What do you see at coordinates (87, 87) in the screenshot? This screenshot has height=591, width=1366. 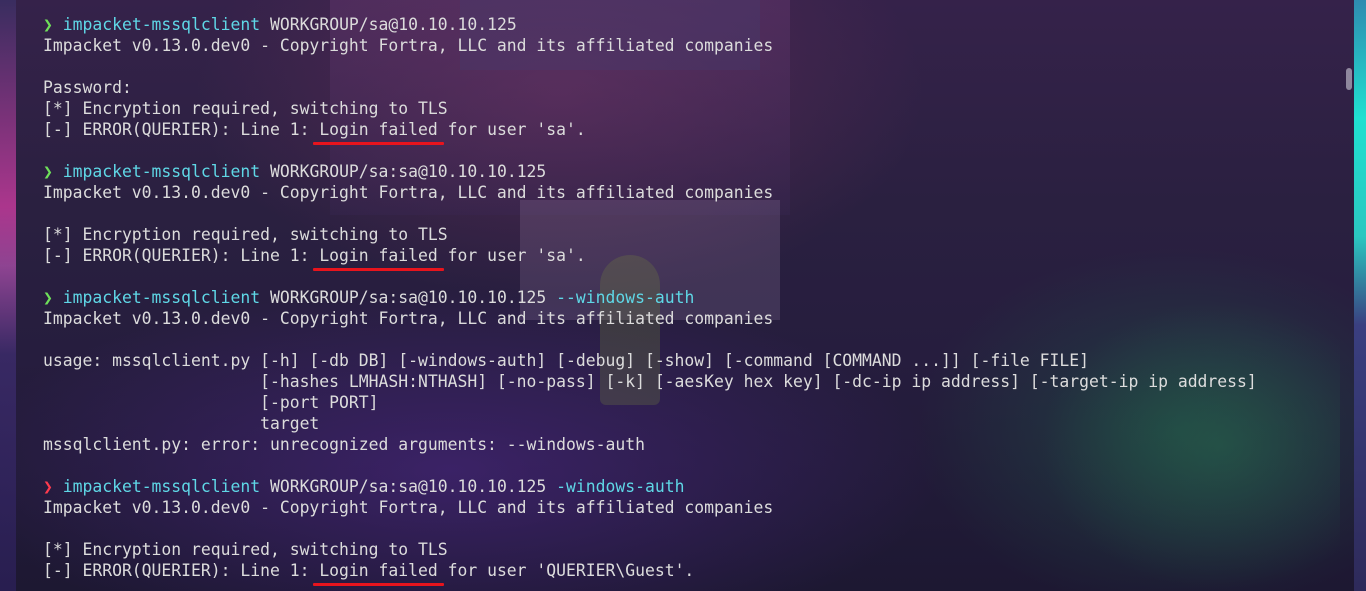 I see `output-line: Password:` at bounding box center [87, 87].